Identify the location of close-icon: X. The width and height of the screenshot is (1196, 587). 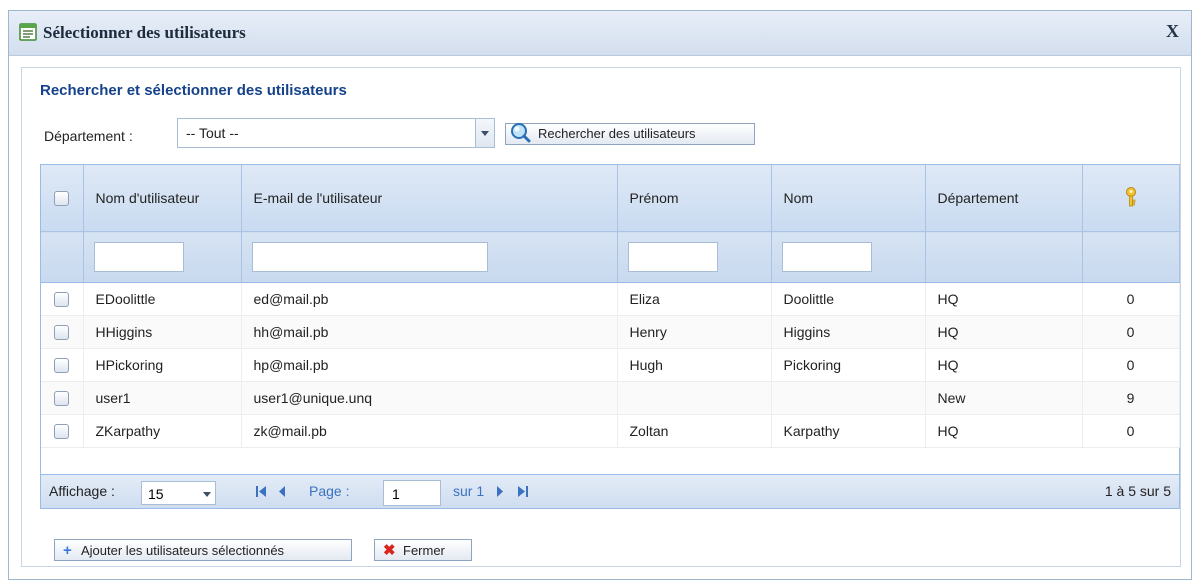
(1172, 31).